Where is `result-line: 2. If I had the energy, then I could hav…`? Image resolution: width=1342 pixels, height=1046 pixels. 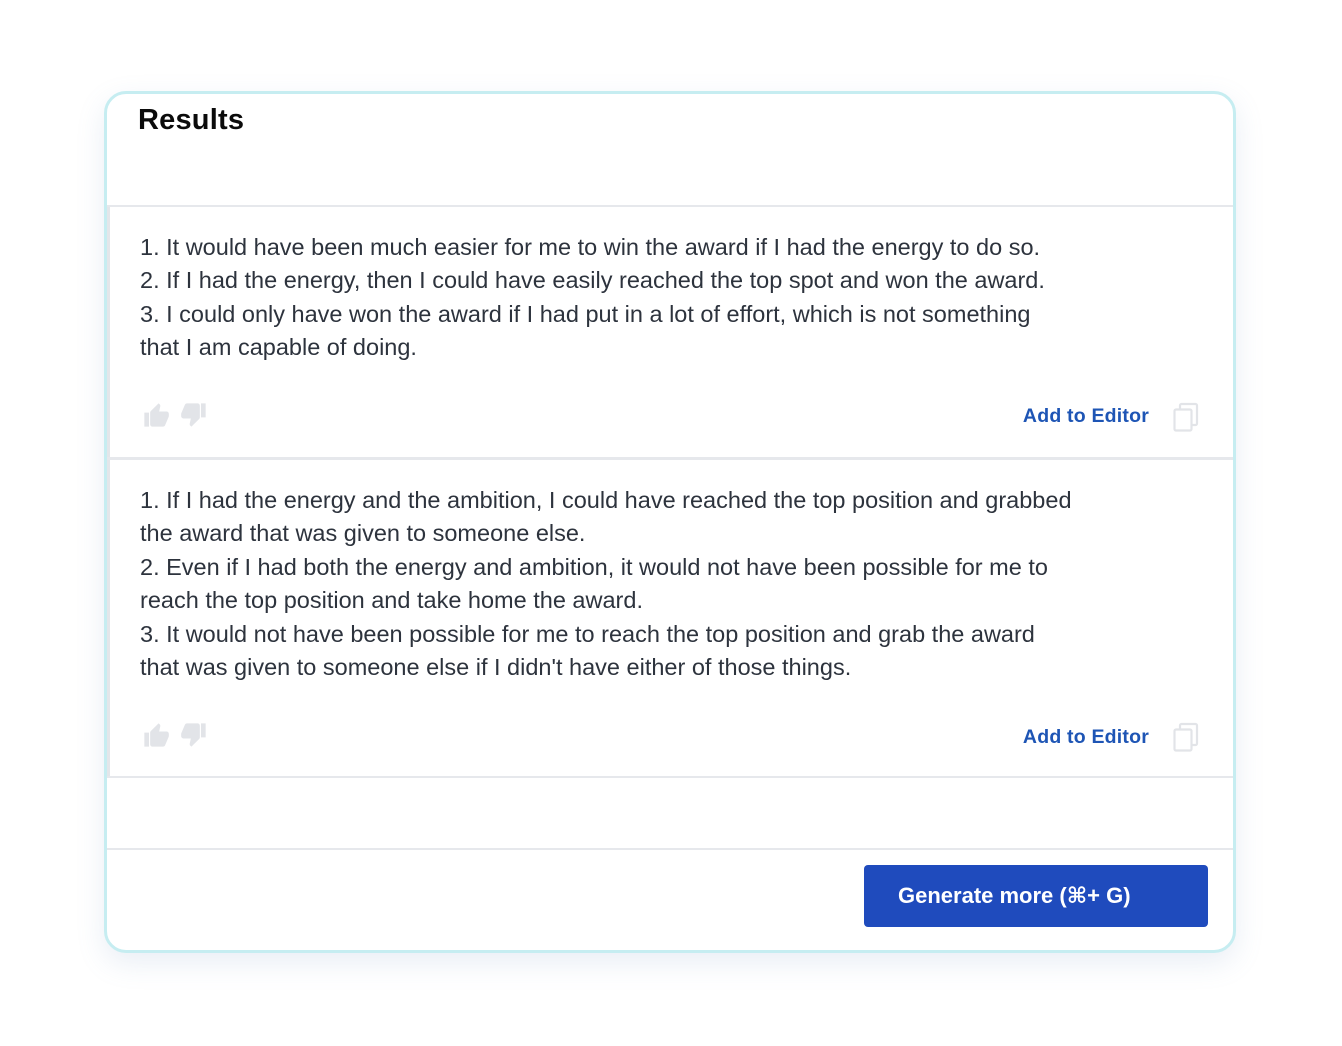
result-line: 2. If I had the energy, then I could hav… is located at coordinates (592, 280).